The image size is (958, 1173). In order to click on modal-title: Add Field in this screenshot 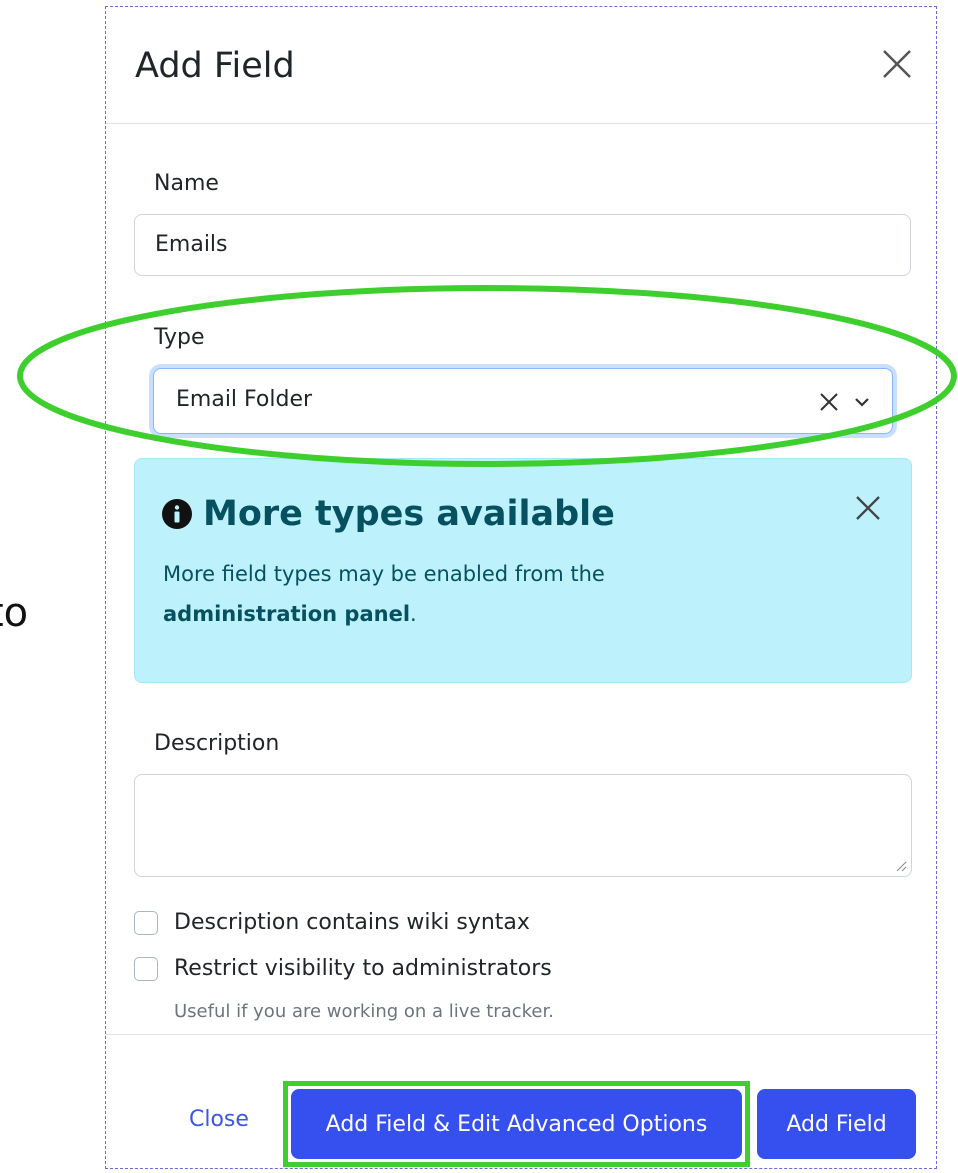, I will do `click(215, 66)`.